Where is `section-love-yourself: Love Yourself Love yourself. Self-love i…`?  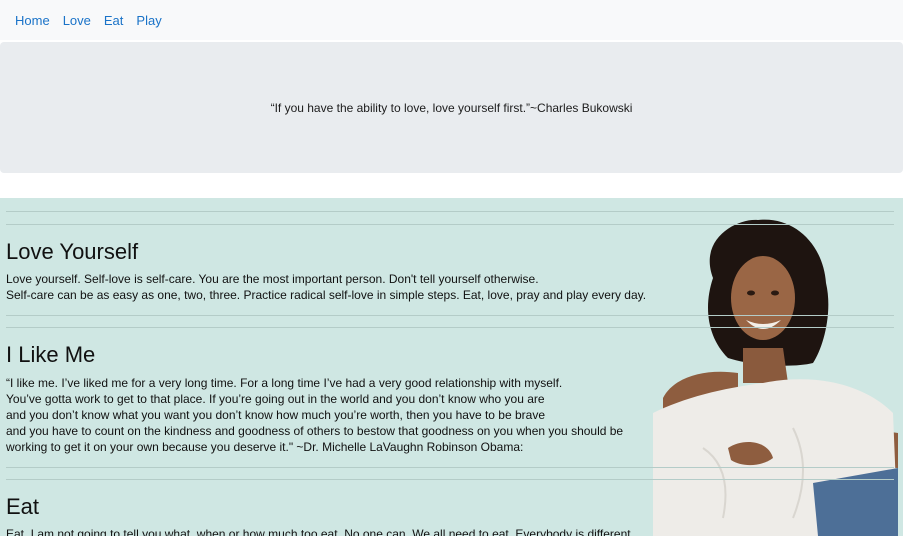 section-love-yourself: Love Yourself Love yourself. Self-love i… is located at coordinates (449, 264).